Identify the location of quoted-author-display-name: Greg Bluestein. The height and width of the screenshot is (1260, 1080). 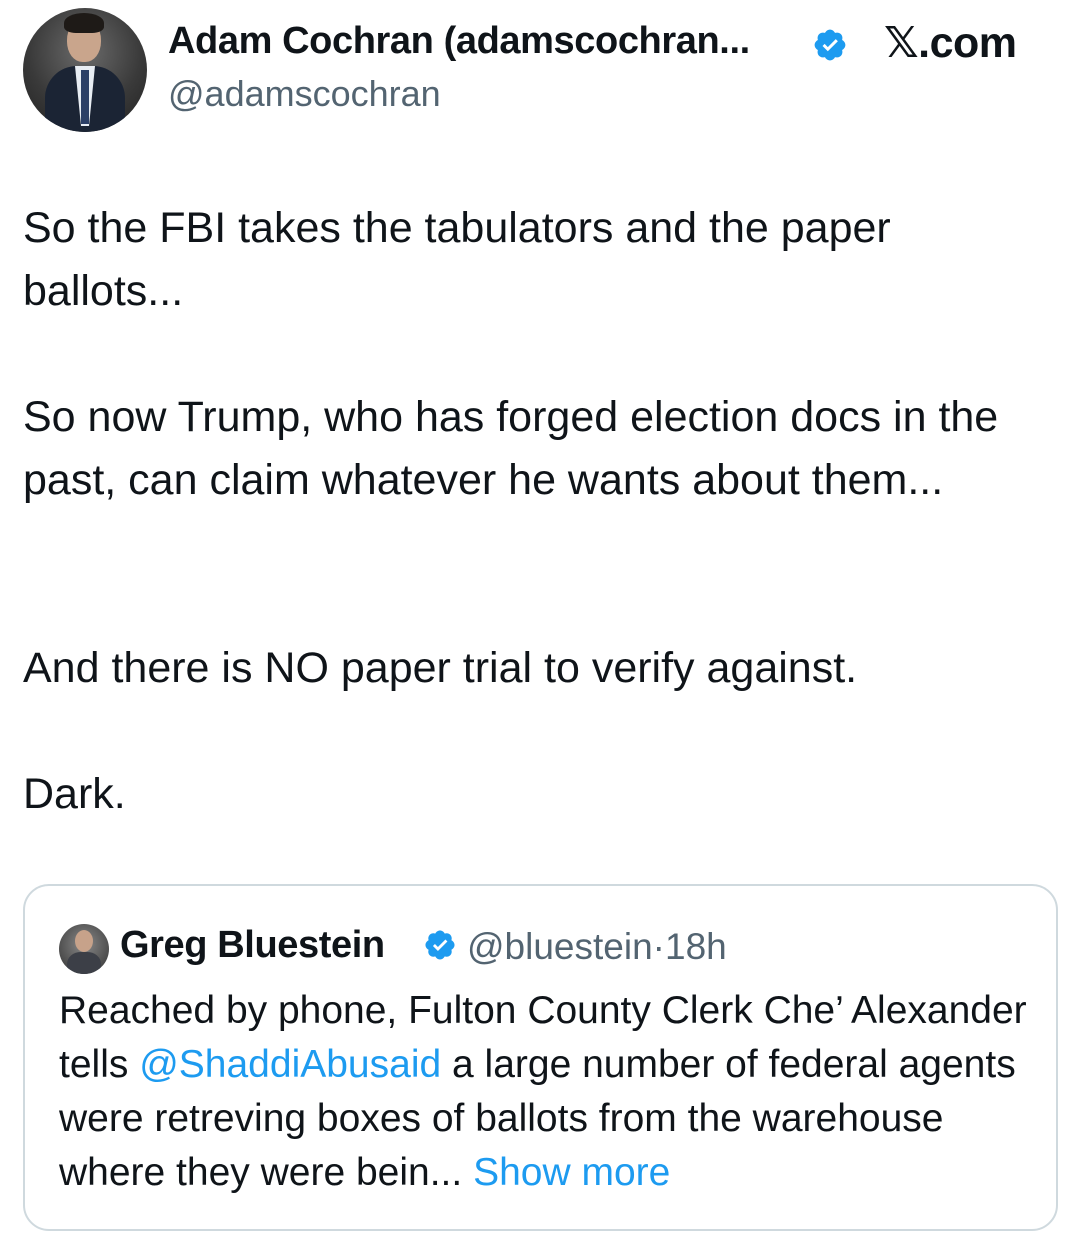
(252, 945).